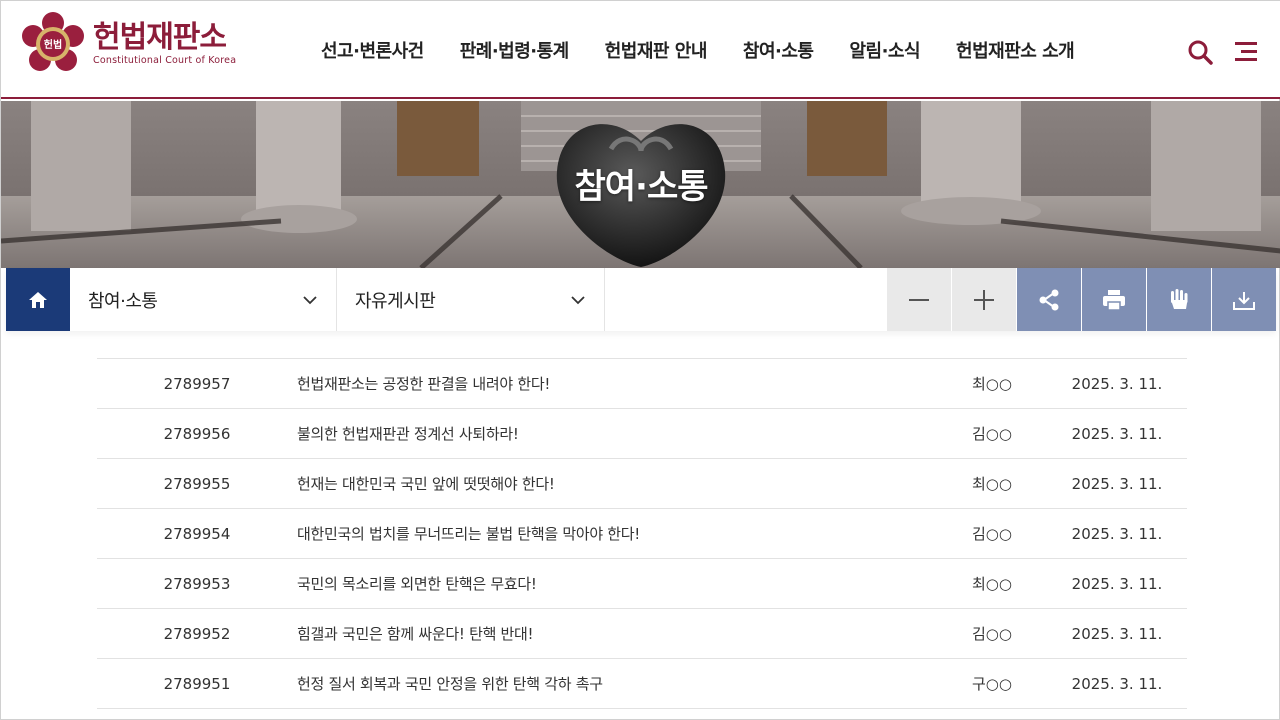 The image size is (1280, 720). I want to click on share-icon, so click(1049, 299).